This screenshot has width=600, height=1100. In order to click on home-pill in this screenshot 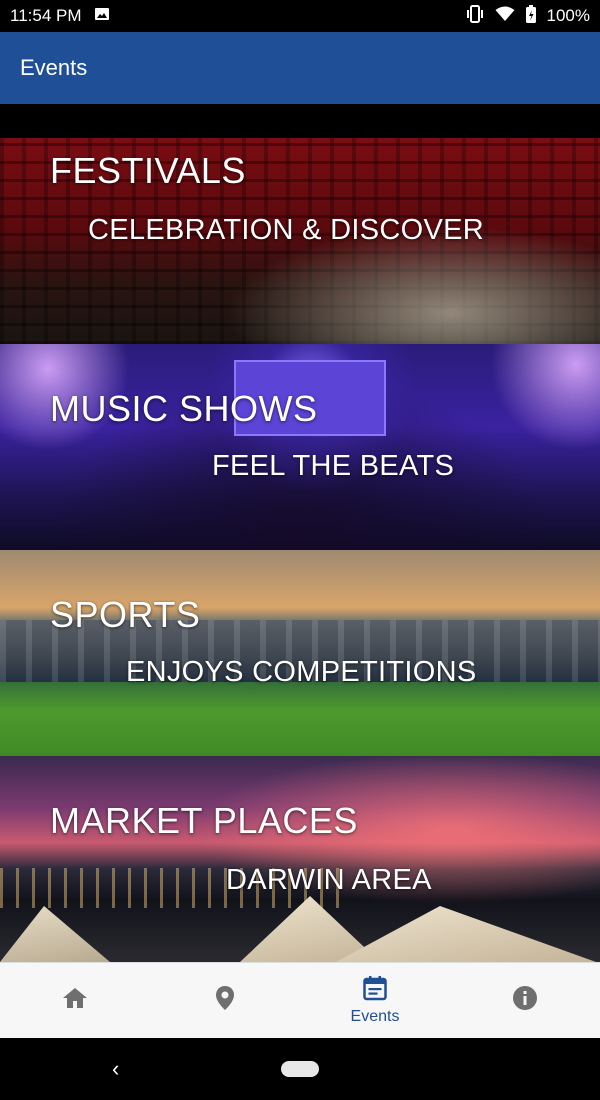, I will do `click(300, 1069)`.